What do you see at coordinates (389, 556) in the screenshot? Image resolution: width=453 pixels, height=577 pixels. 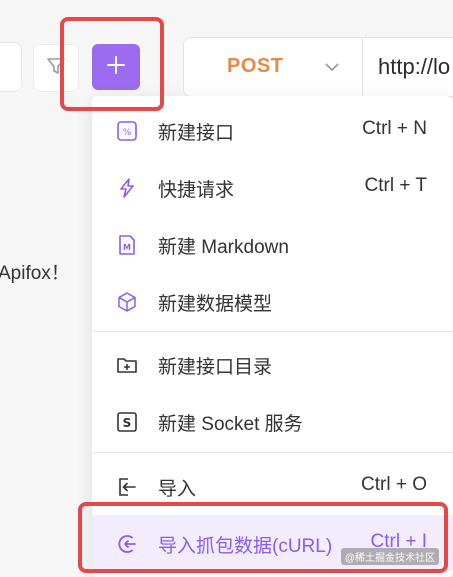 I see `watermark: @稀土掘金技术社区` at bounding box center [389, 556].